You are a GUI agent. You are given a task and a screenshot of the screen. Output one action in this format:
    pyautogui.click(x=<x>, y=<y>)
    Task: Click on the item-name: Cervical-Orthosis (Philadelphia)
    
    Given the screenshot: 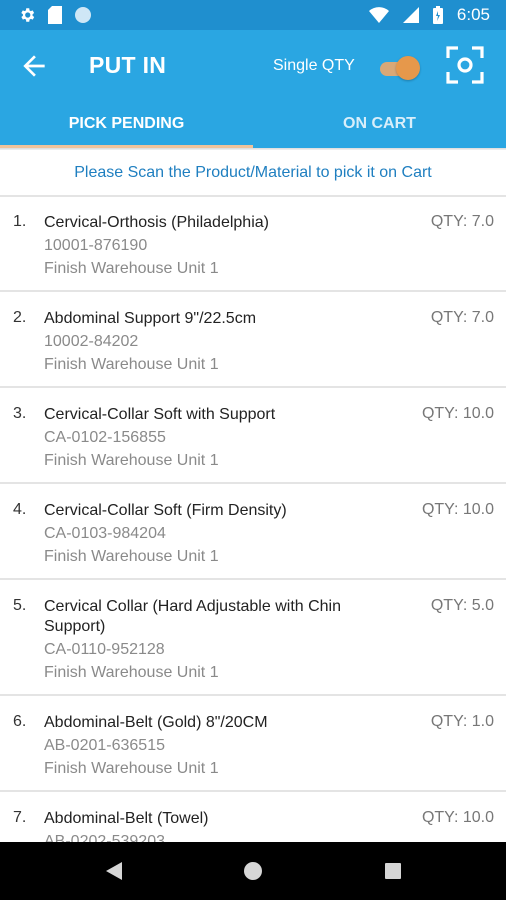 What is the action you would take?
    pyautogui.click(x=156, y=222)
    